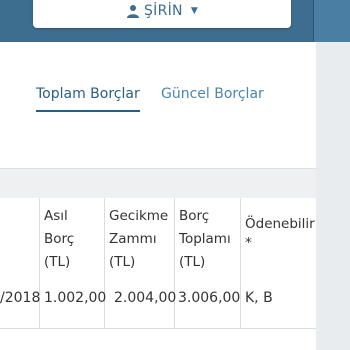 This screenshot has height=350, width=350. What do you see at coordinates (139, 239) in the screenshot?
I see `column-header-late-fee: Gecikme Zammı (TL)` at bounding box center [139, 239].